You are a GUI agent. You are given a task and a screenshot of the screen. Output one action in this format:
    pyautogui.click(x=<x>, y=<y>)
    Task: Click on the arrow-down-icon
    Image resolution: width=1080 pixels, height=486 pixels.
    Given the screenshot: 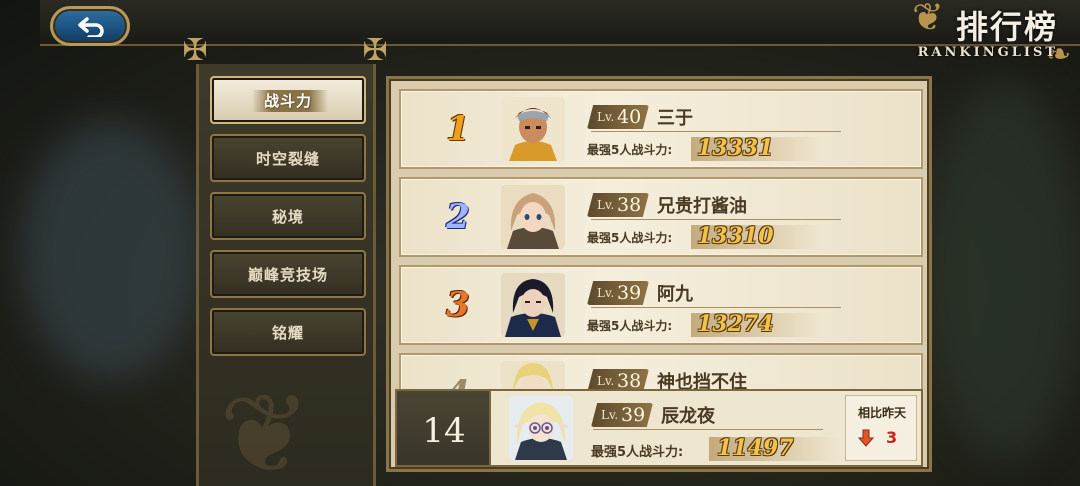 What is the action you would take?
    pyautogui.click(x=866, y=438)
    